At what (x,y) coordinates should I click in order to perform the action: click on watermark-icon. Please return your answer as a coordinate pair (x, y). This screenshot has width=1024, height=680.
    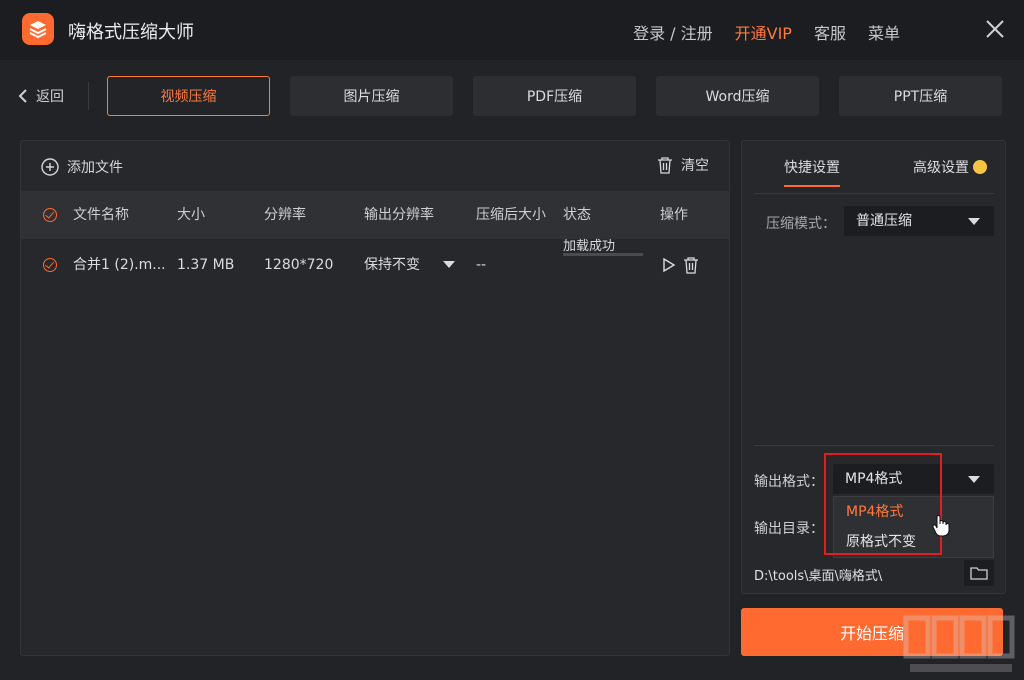
    Looking at the image, I should click on (959, 643).